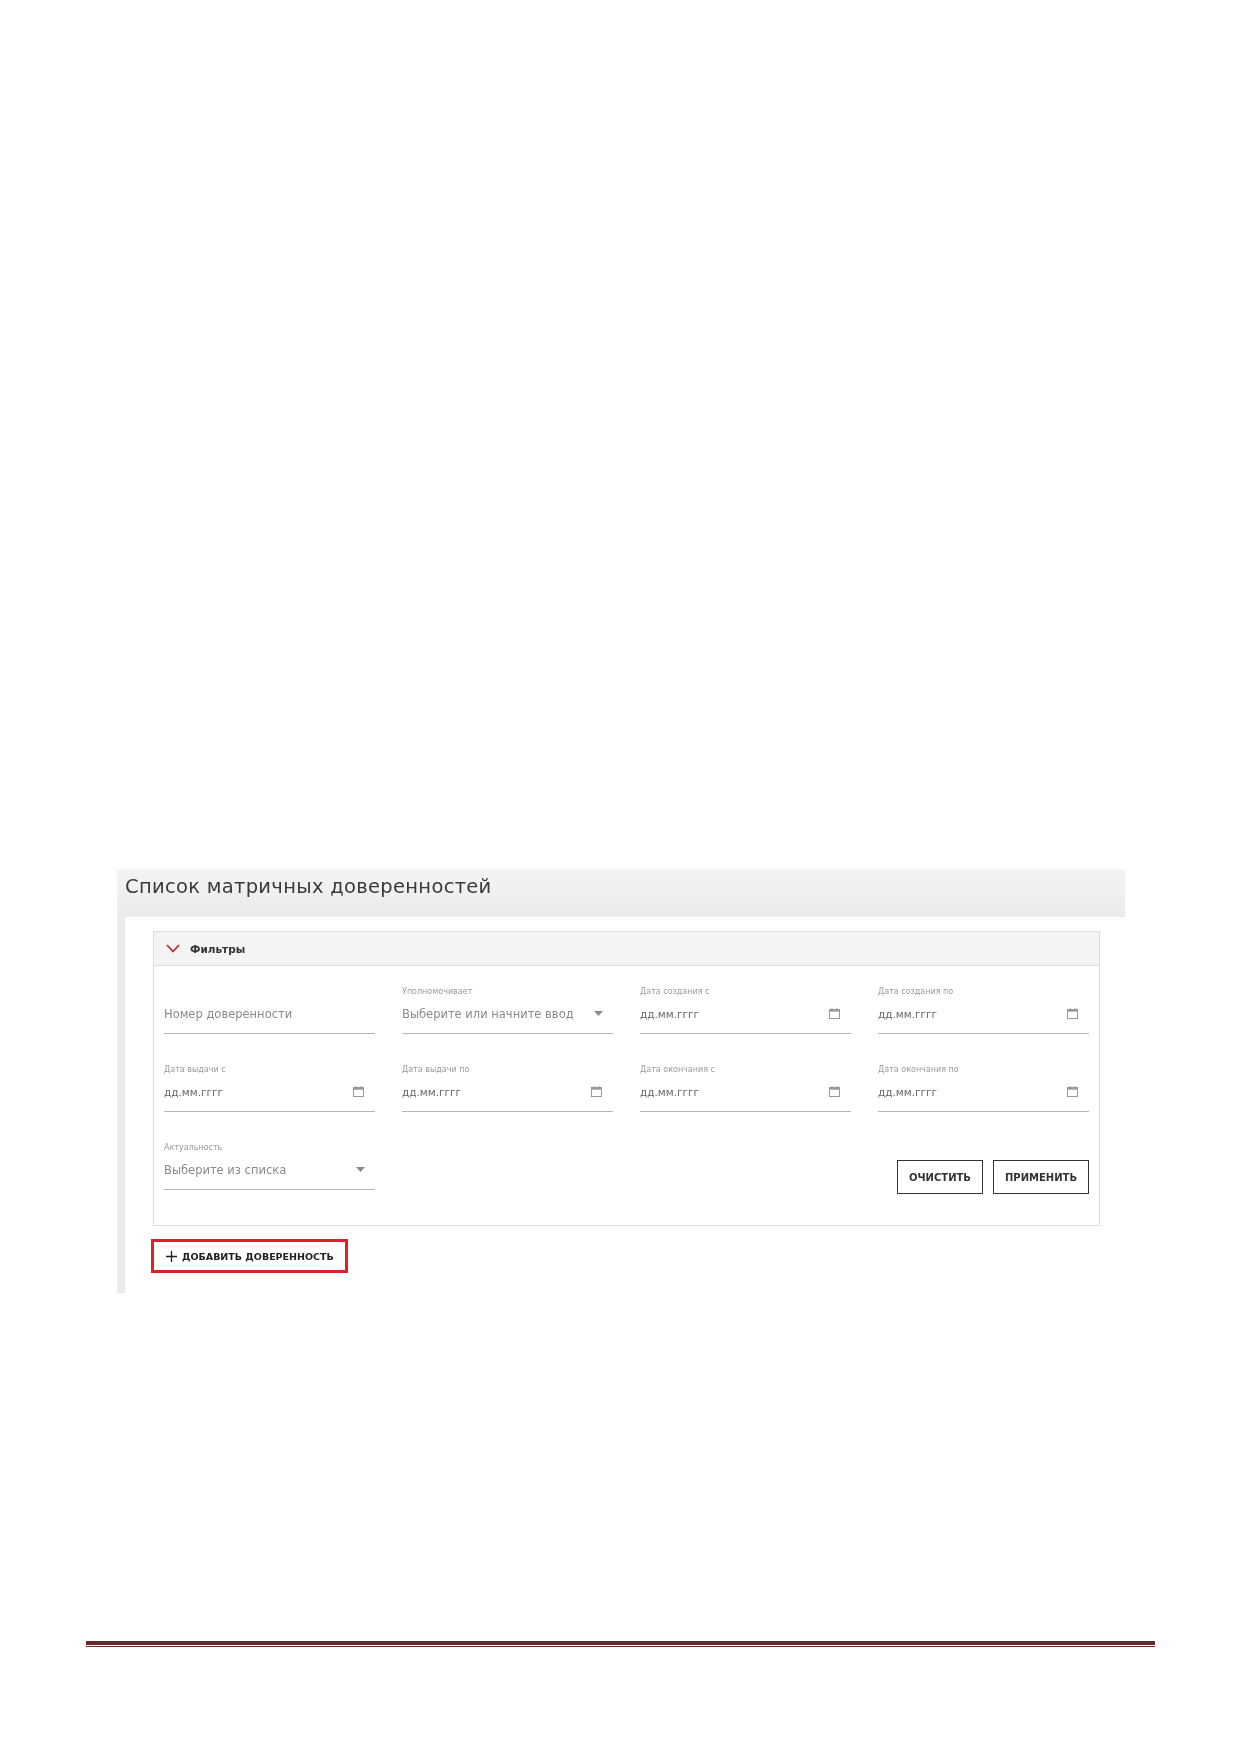  Describe the element at coordinates (193, 1148) in the screenshot. I see `field-label: Актуальность` at that location.